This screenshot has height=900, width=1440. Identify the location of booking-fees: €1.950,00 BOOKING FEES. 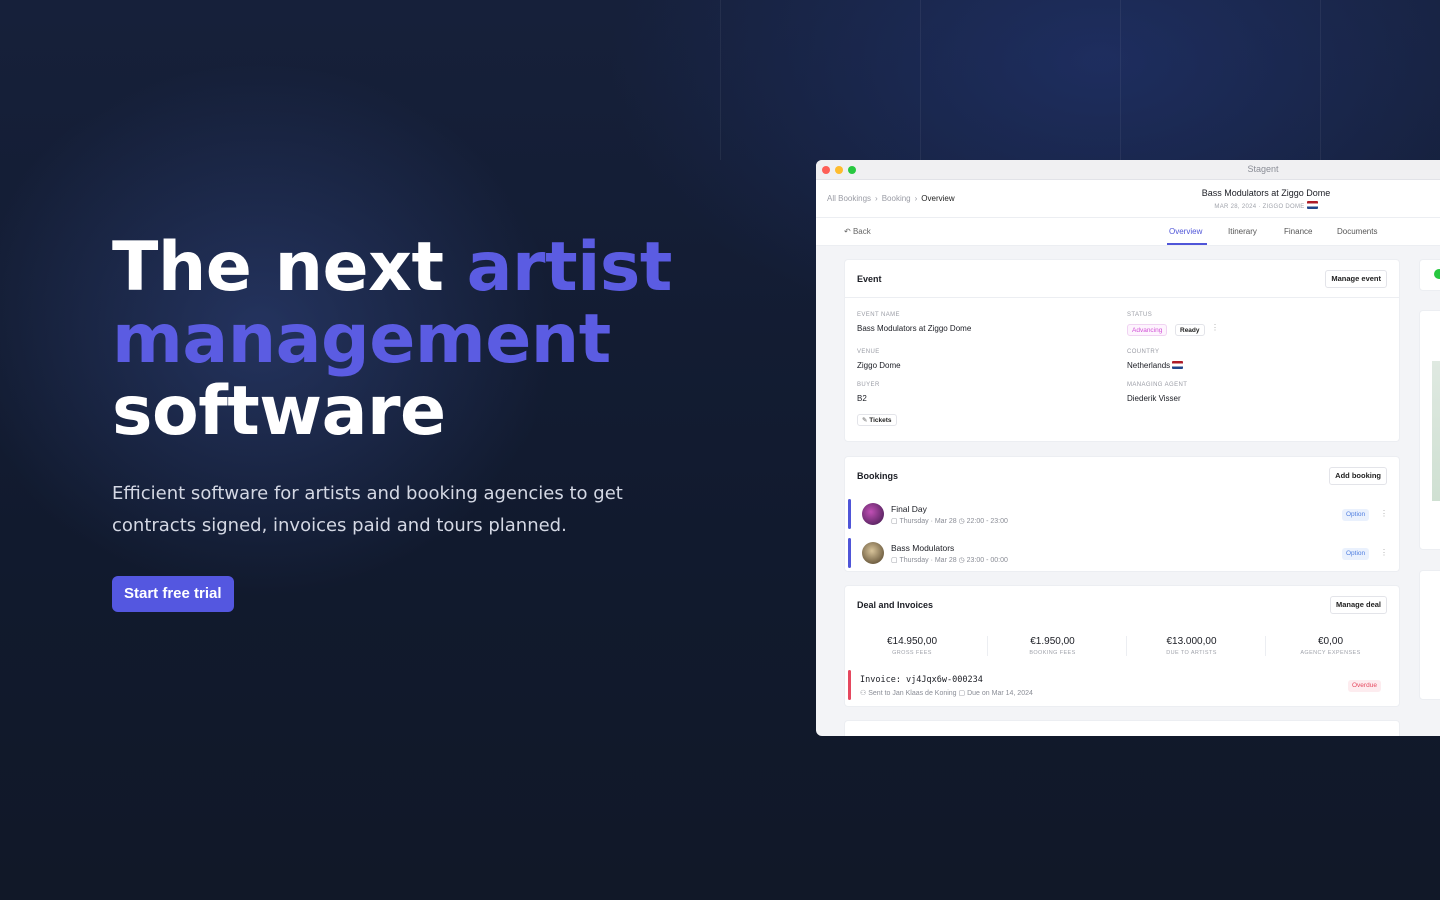
(1052, 646).